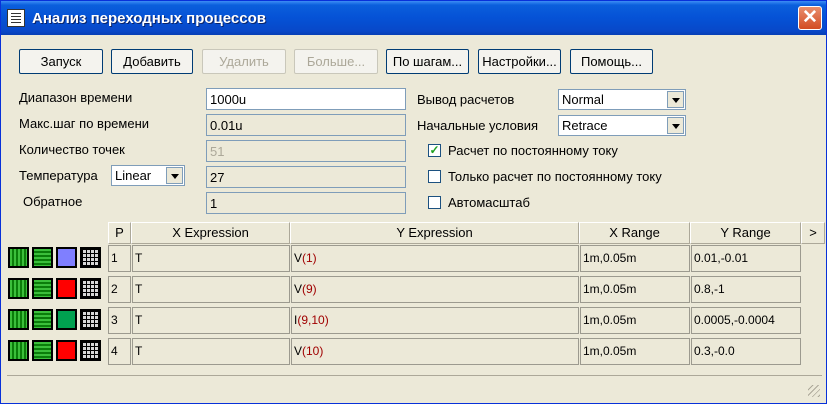 This screenshot has width=827, height=404. I want to click on header-x-range: X Range, so click(634, 233).